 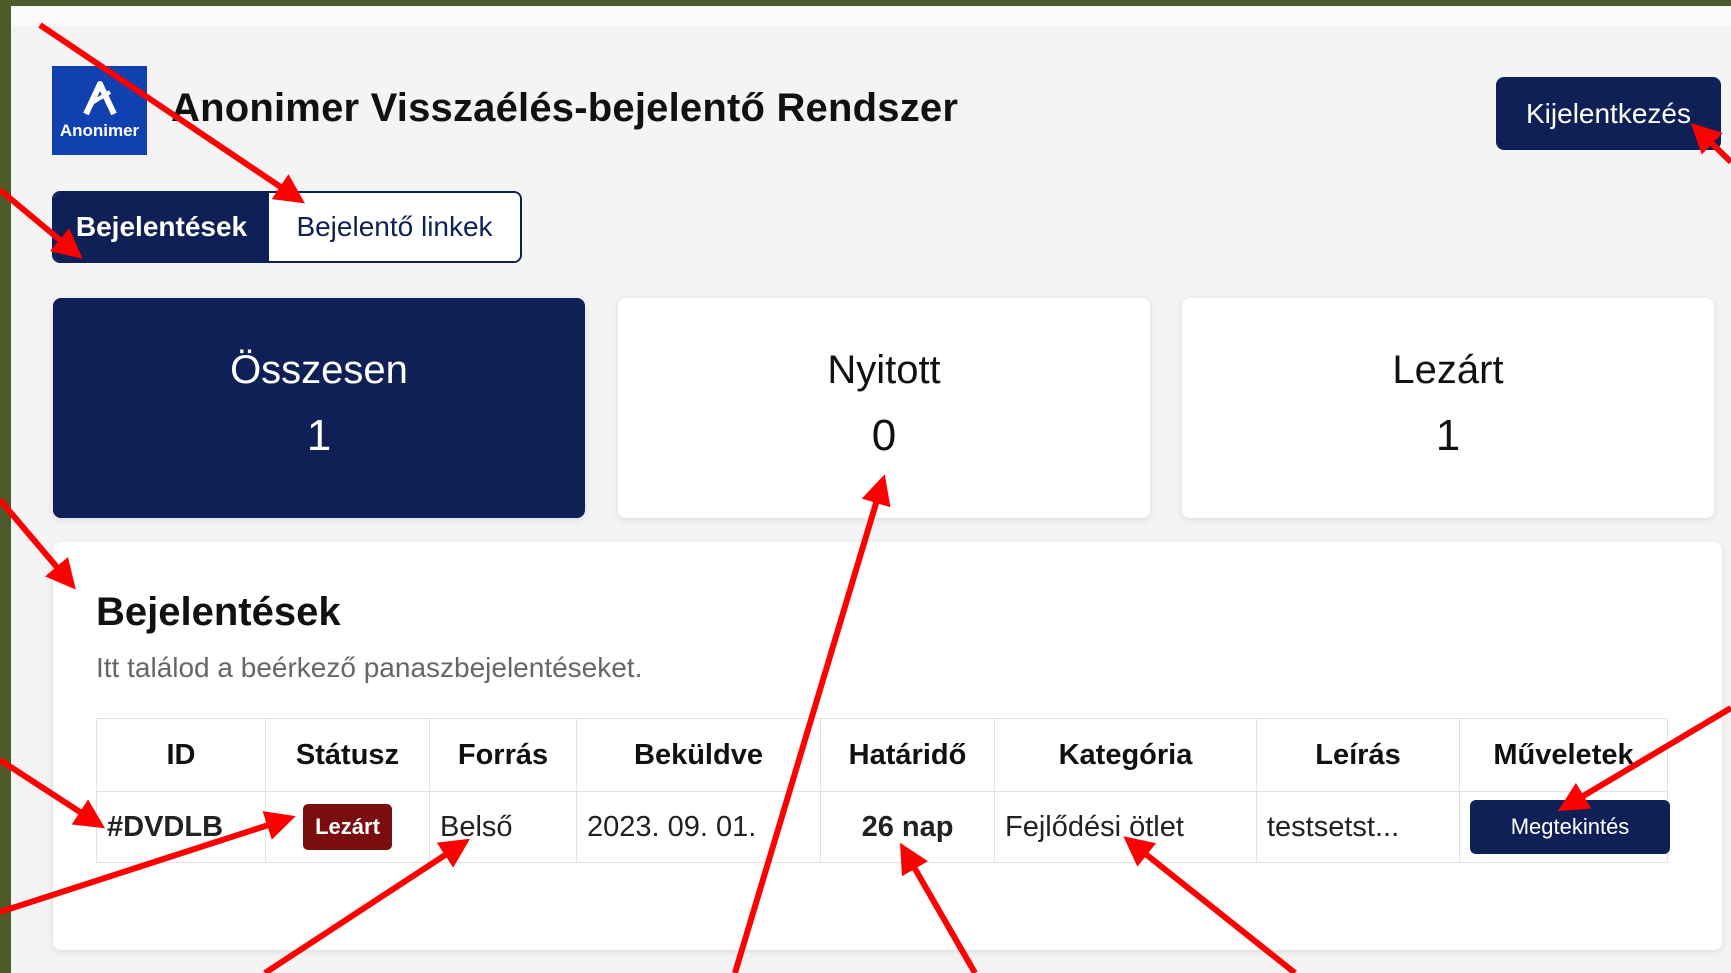 I want to click on stat-card-open: Nyitott 0, so click(x=884, y=408).